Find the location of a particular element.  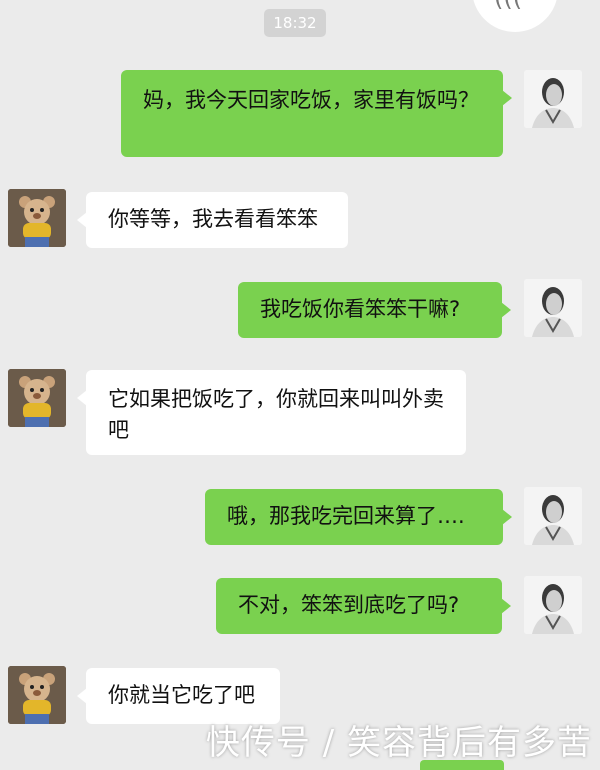

chat-bubble-incoming: 你等等，我去看看笨笨 is located at coordinates (212, 220).